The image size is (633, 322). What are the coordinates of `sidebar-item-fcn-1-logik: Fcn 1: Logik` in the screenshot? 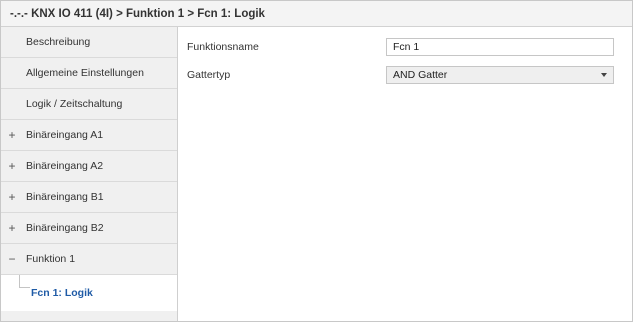 It's located at (89, 293).